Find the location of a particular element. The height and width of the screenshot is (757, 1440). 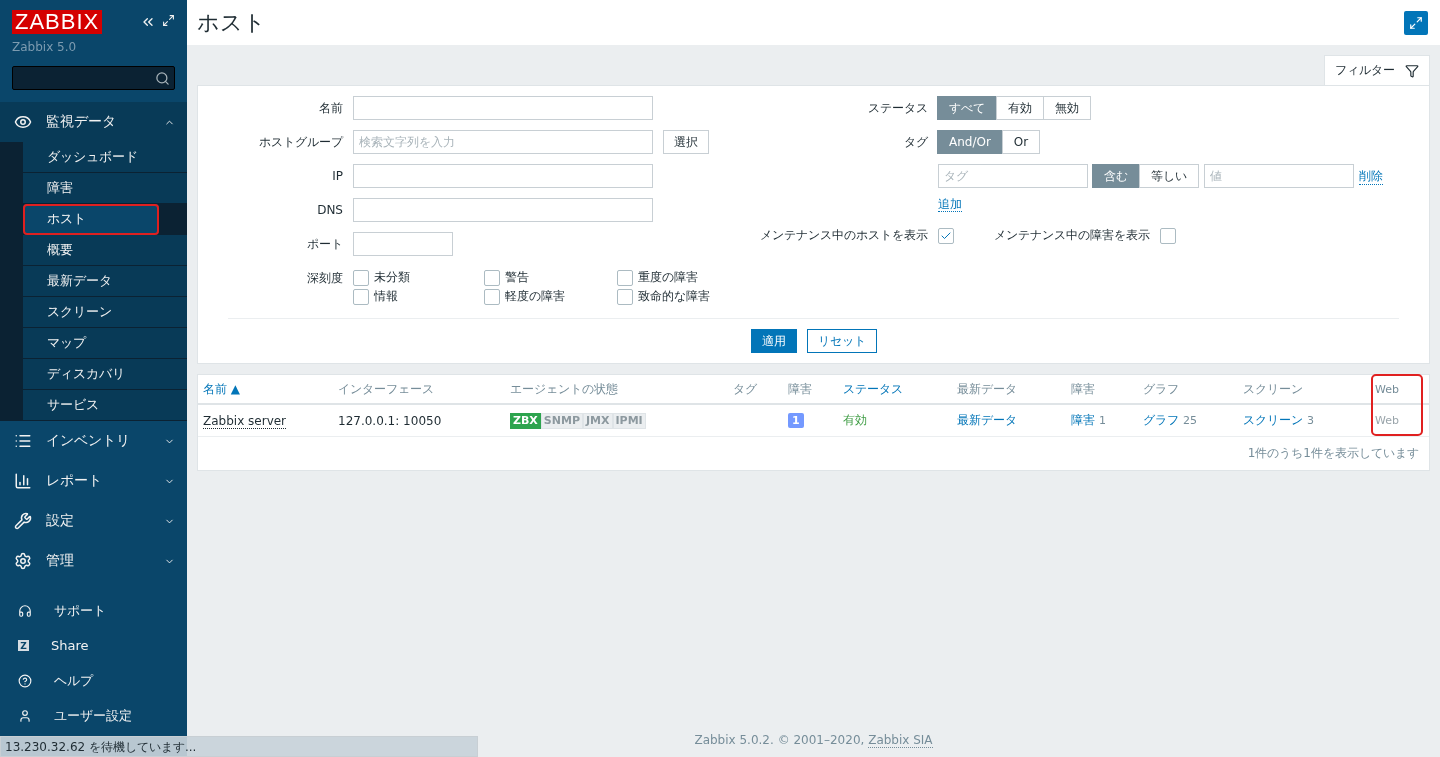

page-title: ホスト is located at coordinates (231, 22).